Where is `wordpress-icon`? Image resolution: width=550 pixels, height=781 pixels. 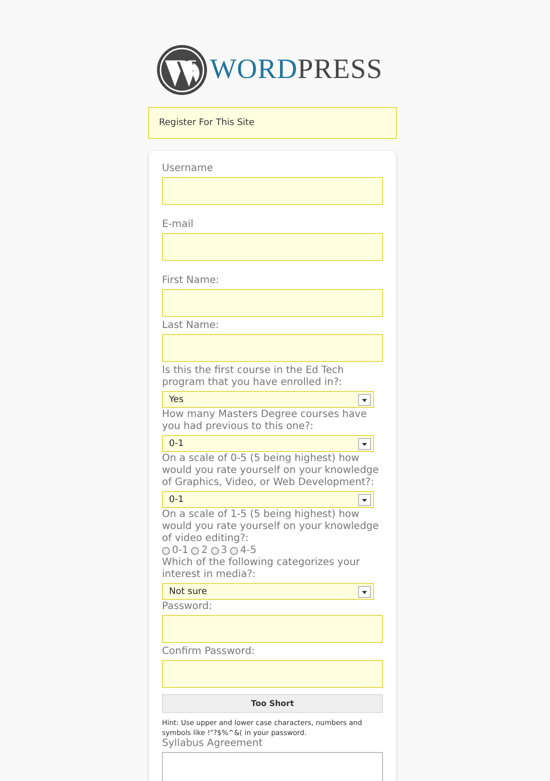
wordpress-icon is located at coordinates (182, 70).